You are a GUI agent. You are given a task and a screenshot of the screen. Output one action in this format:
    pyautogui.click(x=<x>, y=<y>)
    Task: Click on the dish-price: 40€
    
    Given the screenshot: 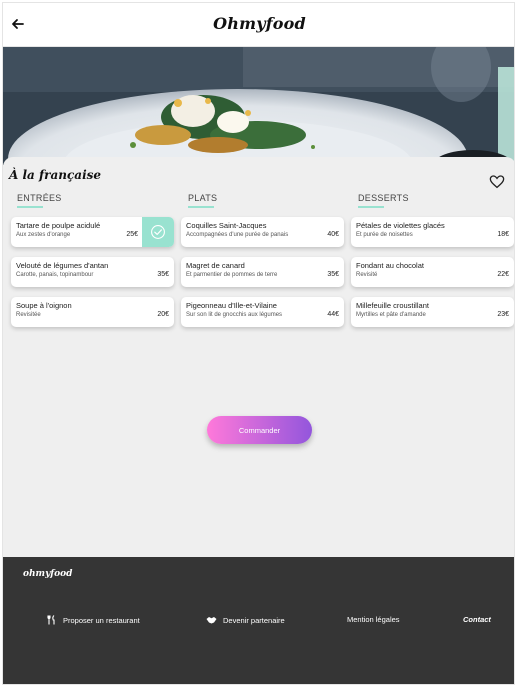 What is the action you would take?
    pyautogui.click(x=333, y=234)
    